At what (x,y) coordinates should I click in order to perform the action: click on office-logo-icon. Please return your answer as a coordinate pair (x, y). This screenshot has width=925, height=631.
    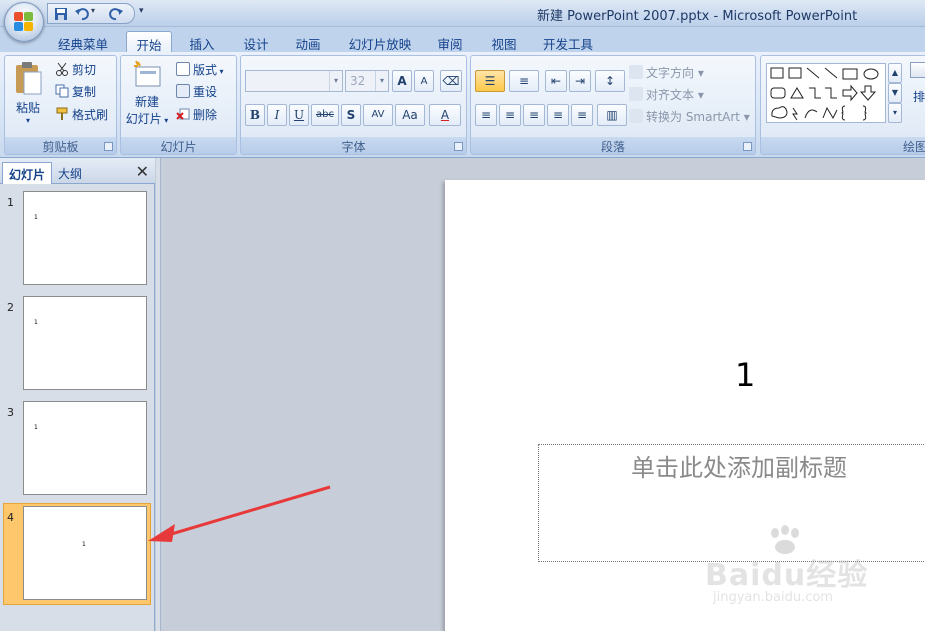
    Looking at the image, I should click on (24, 22).